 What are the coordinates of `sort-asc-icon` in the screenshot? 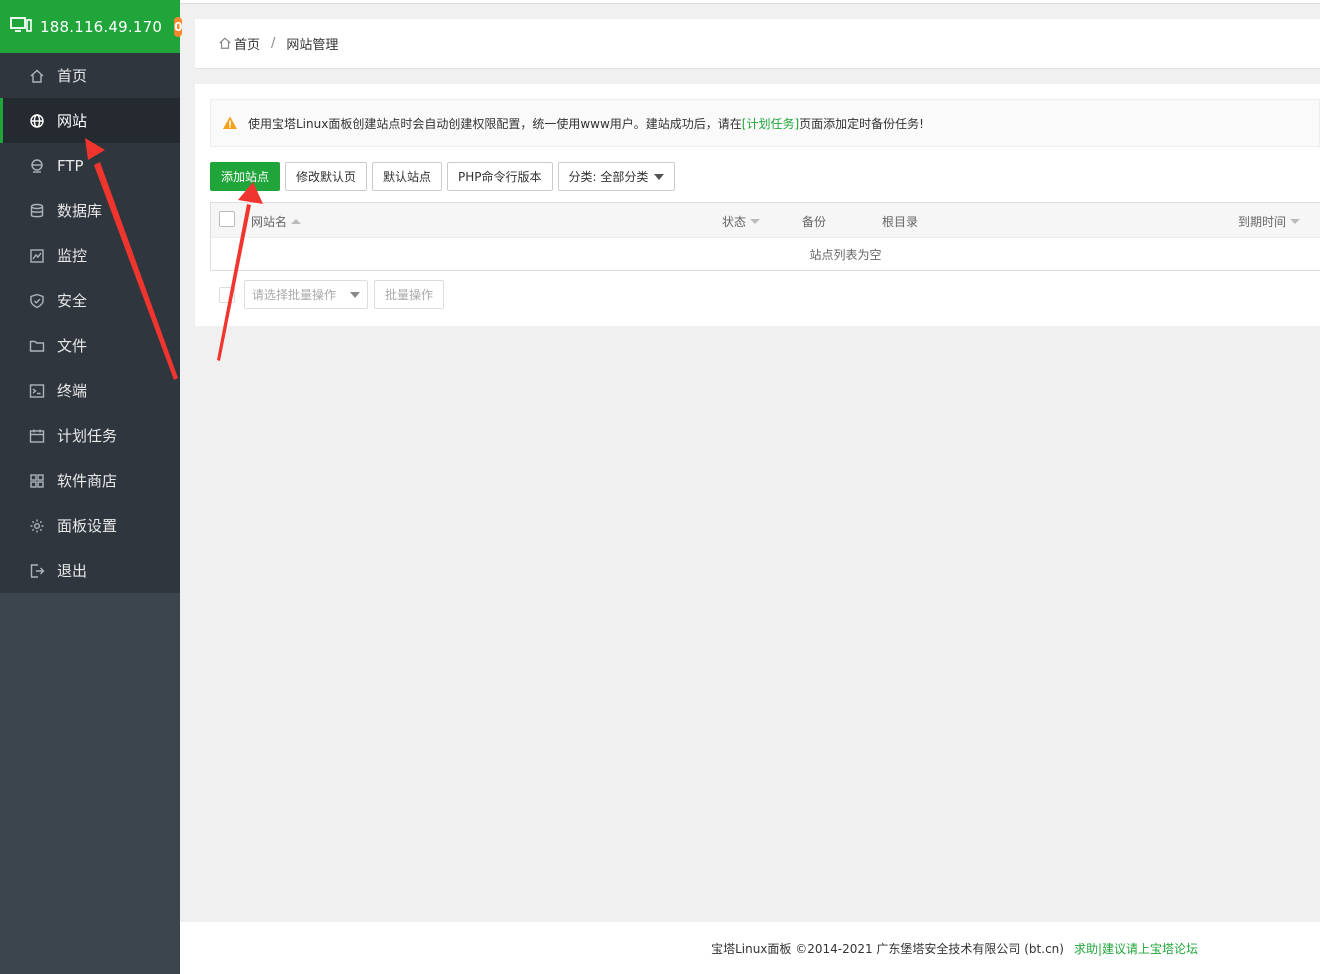 It's located at (296, 221).